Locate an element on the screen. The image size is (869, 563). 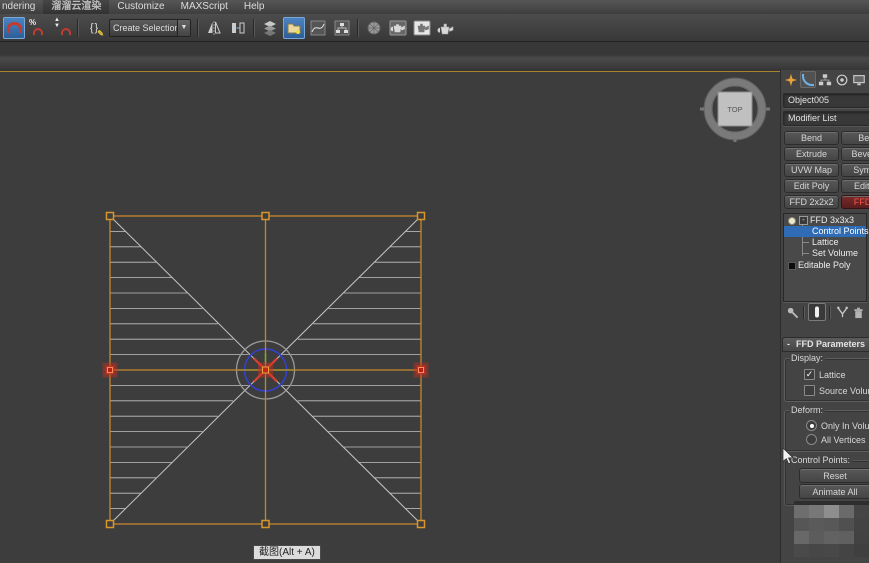
menu-cloud-render-plugin: 溜溜云渲染 is located at coordinates (76, 7).